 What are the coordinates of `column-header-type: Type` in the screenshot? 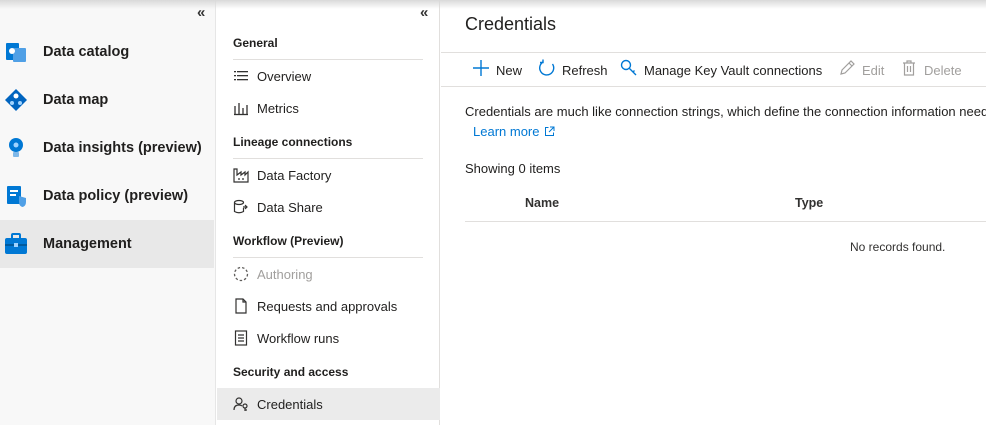 It's located at (809, 203).